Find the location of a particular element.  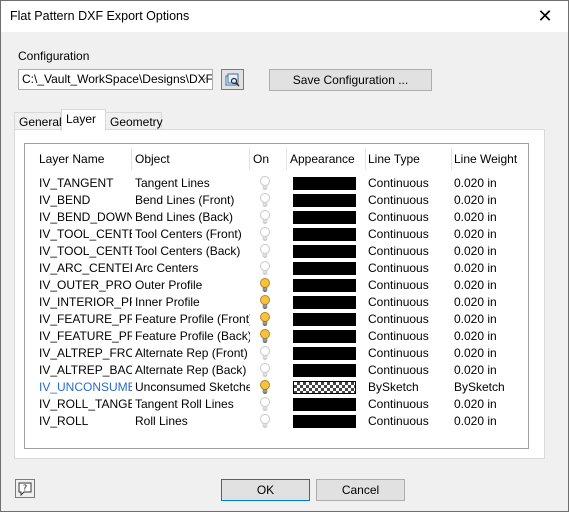

layer-name-cell: IV_ALTREP_FRON is located at coordinates (84, 353).